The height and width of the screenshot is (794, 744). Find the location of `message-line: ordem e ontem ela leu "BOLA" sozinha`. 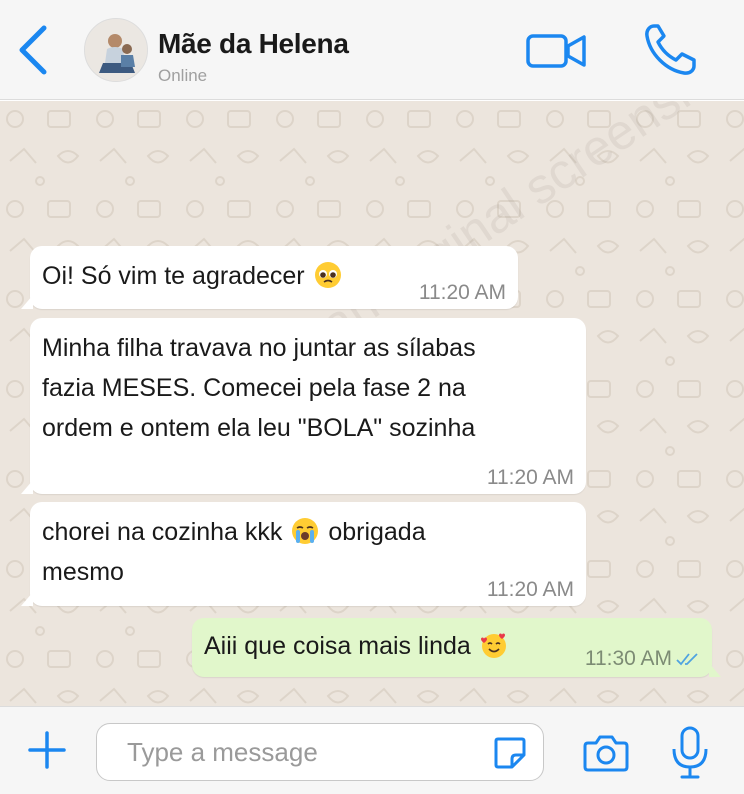

message-line: ordem e ontem ela leu "BOLA" sozinha is located at coordinates (259, 428).